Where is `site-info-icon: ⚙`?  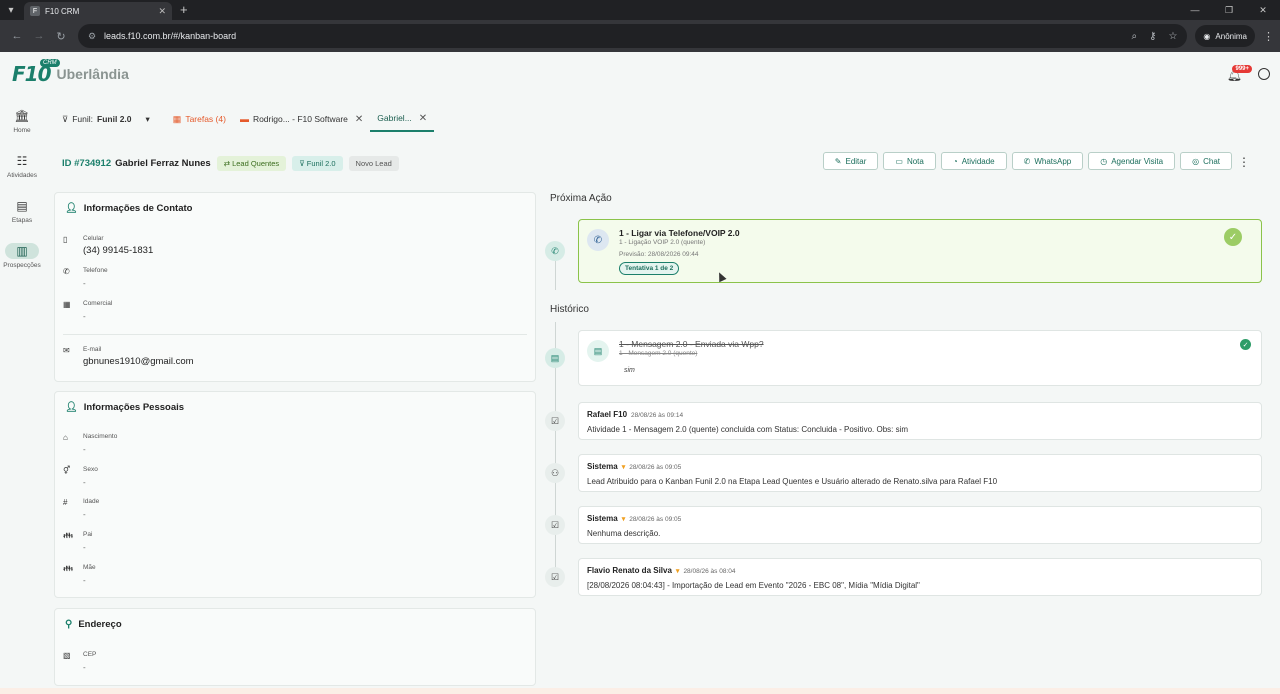
site-info-icon: ⚙ is located at coordinates (92, 36).